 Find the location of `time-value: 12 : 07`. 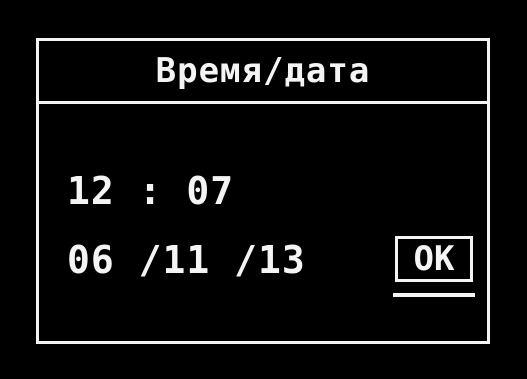

time-value: 12 : 07 is located at coordinates (150, 191).